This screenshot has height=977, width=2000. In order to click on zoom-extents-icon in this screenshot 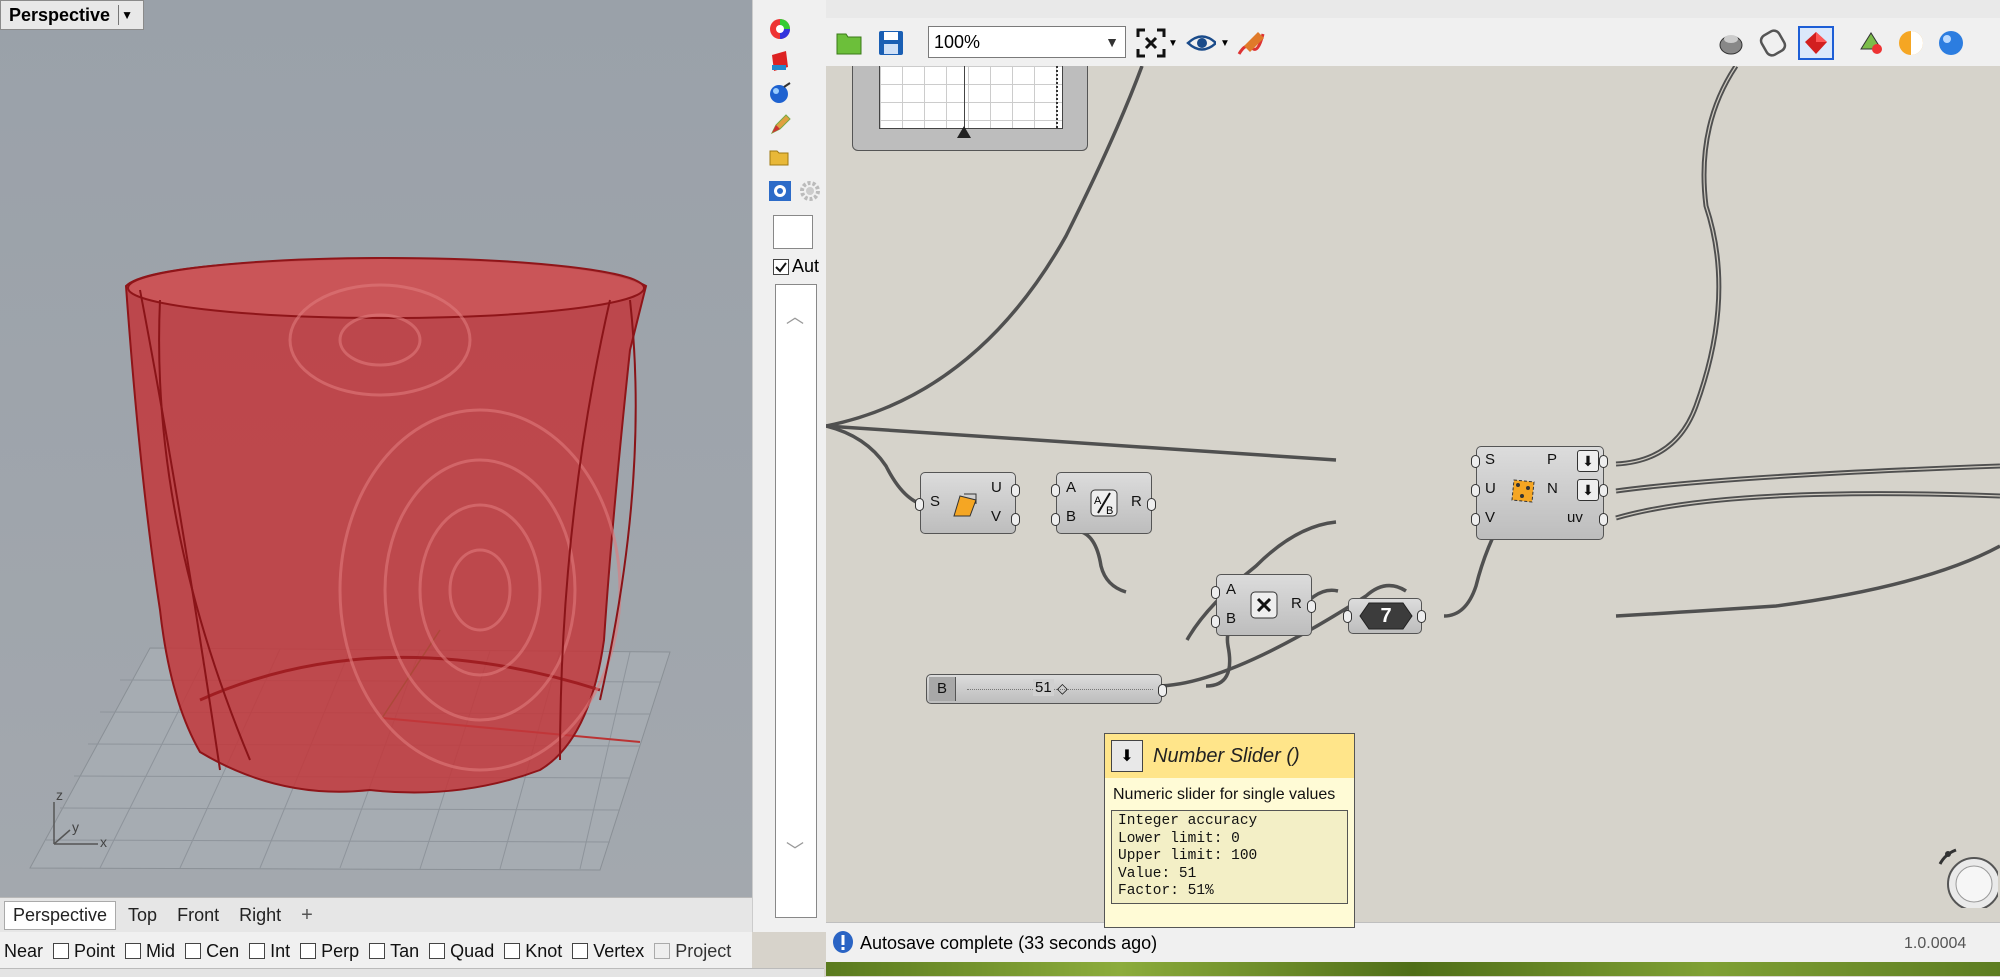, I will do `click(1151, 43)`.